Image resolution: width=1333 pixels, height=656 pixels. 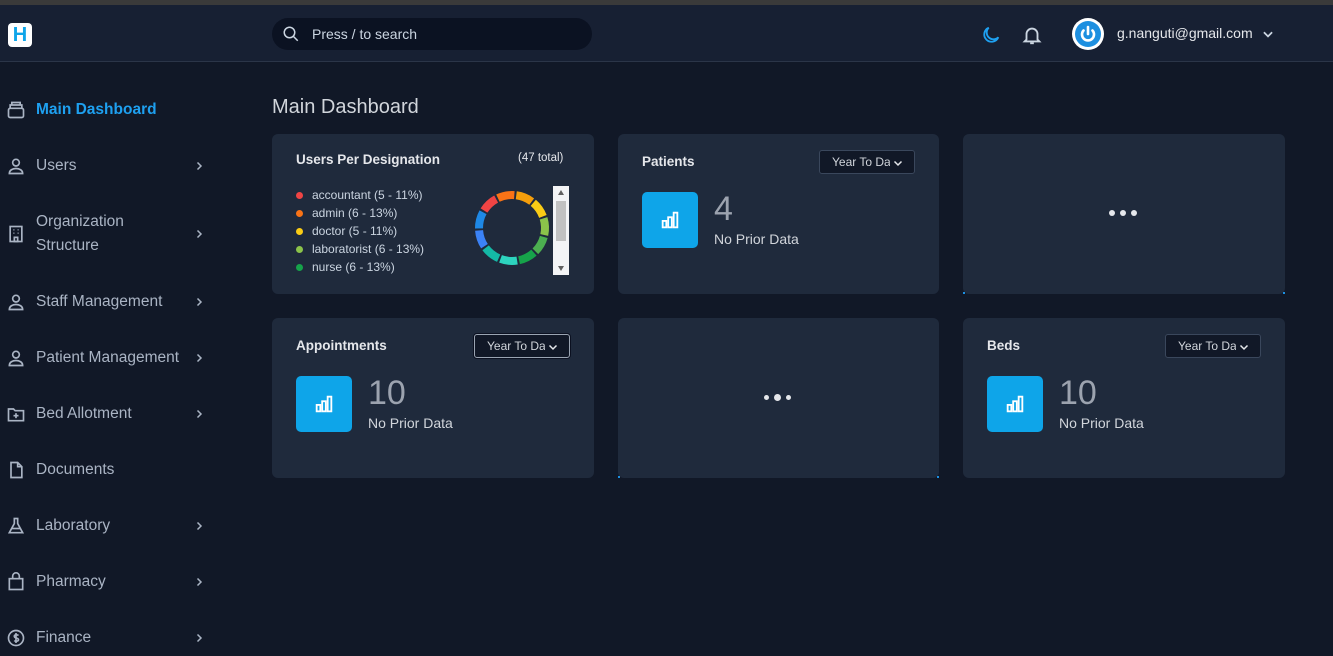 I want to click on appointments-comparison: No Prior Data, so click(x=410, y=423).